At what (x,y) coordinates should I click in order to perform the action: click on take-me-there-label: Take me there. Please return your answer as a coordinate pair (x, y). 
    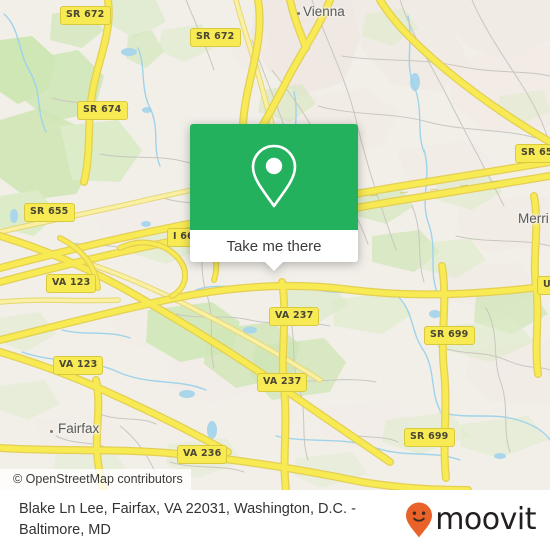
    Looking at the image, I should click on (274, 246).